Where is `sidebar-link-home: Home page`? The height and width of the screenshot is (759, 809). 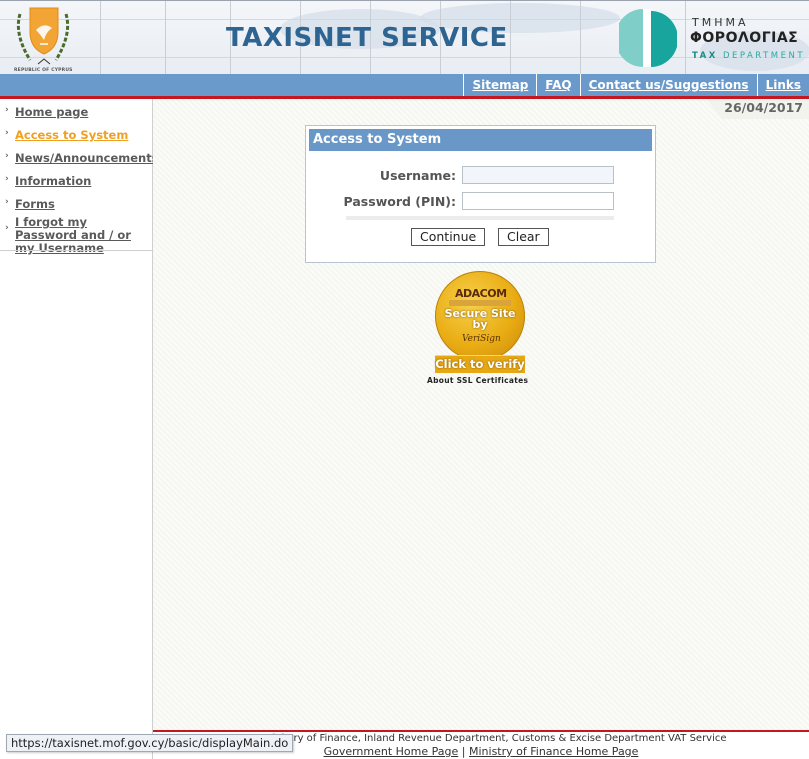
sidebar-link-home: Home page is located at coordinates (51, 112).